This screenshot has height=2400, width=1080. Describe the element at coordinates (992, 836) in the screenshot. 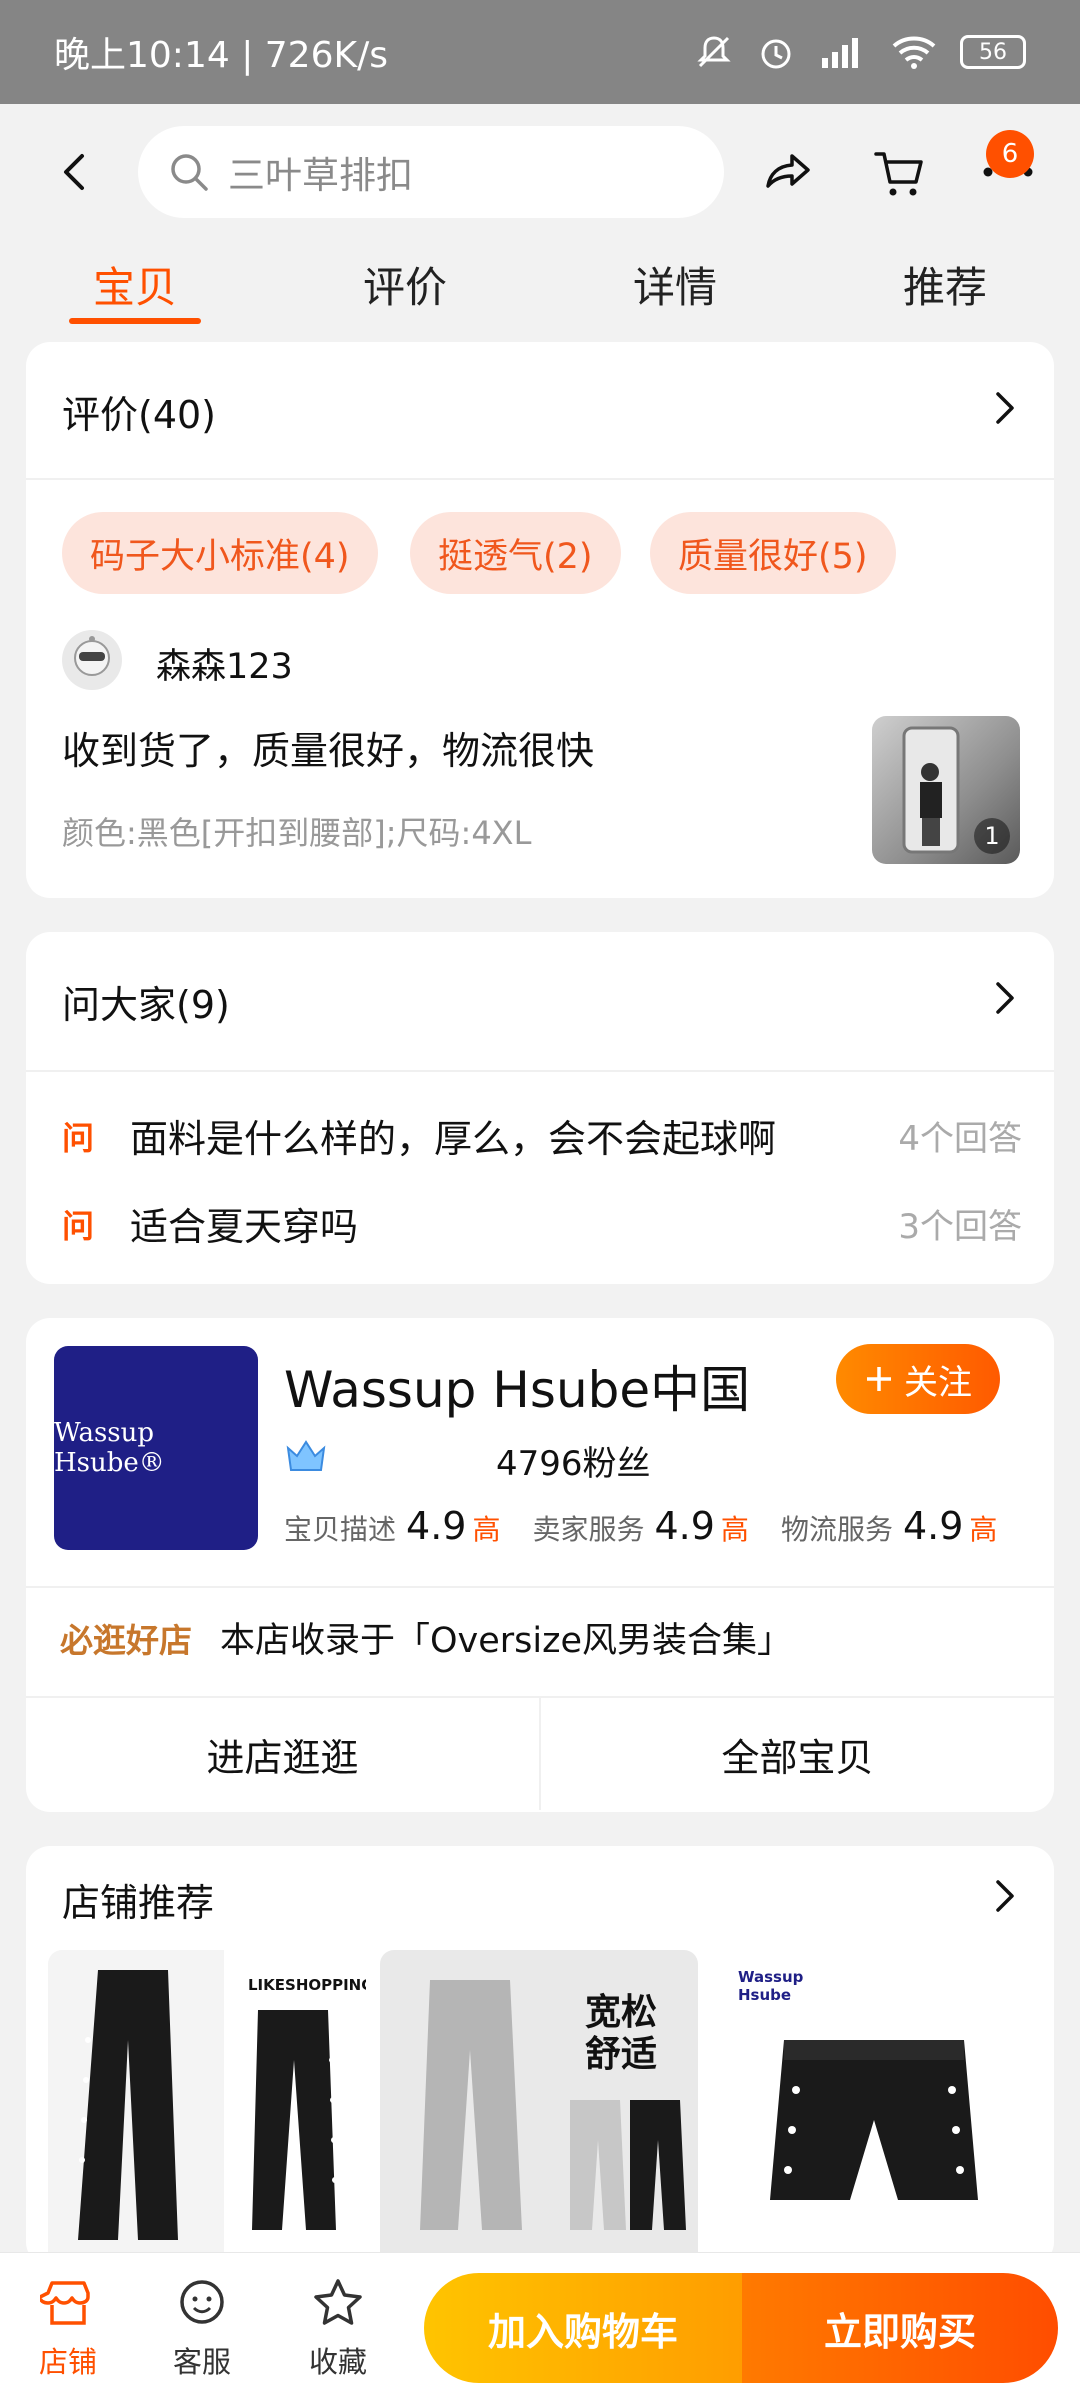

I see `photo-count: 1` at that location.